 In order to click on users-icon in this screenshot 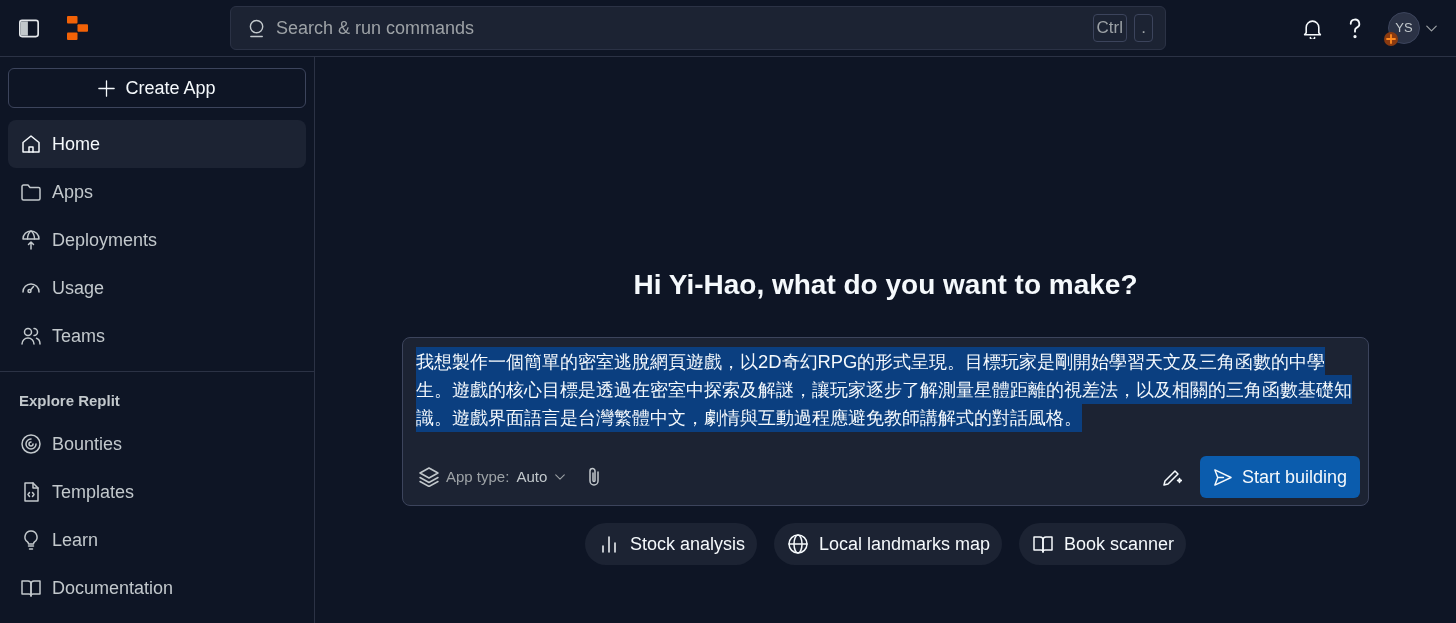, I will do `click(31, 336)`.